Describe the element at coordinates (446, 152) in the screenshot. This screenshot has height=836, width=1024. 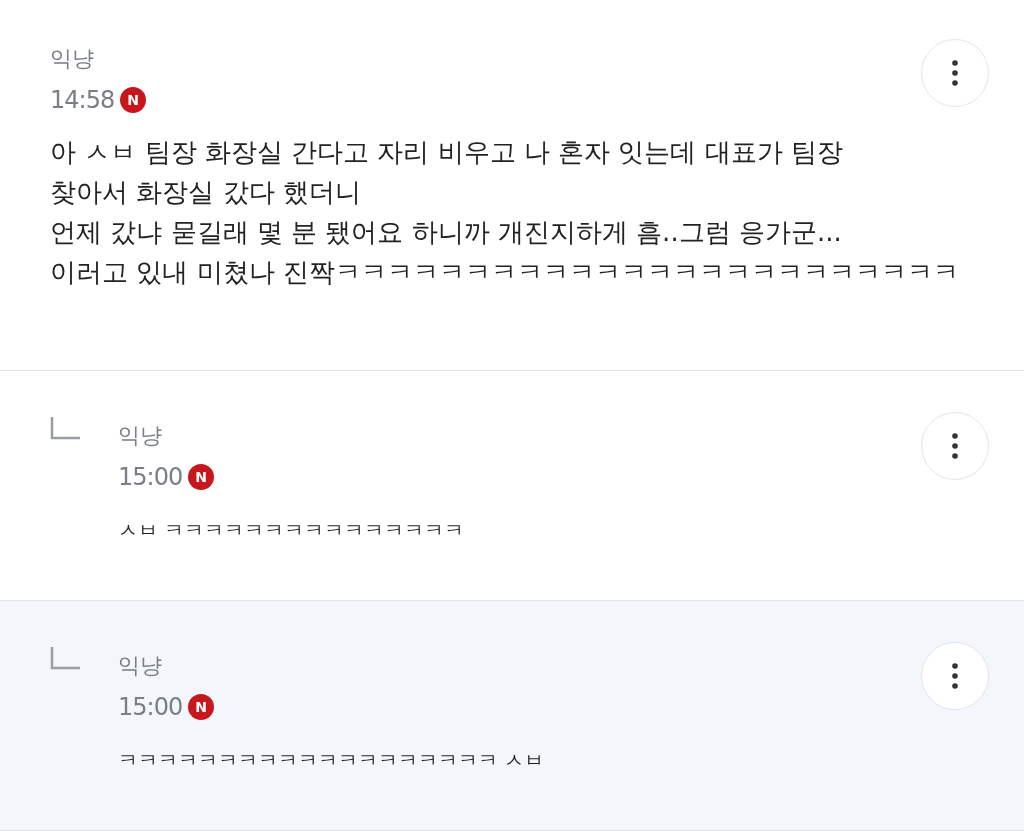
I see `comment-text-line: 아 ㅅㅂ 팀장 화장실 간다고 자리 비우고 나 혼자 잇는데 대표가 팀장` at that location.